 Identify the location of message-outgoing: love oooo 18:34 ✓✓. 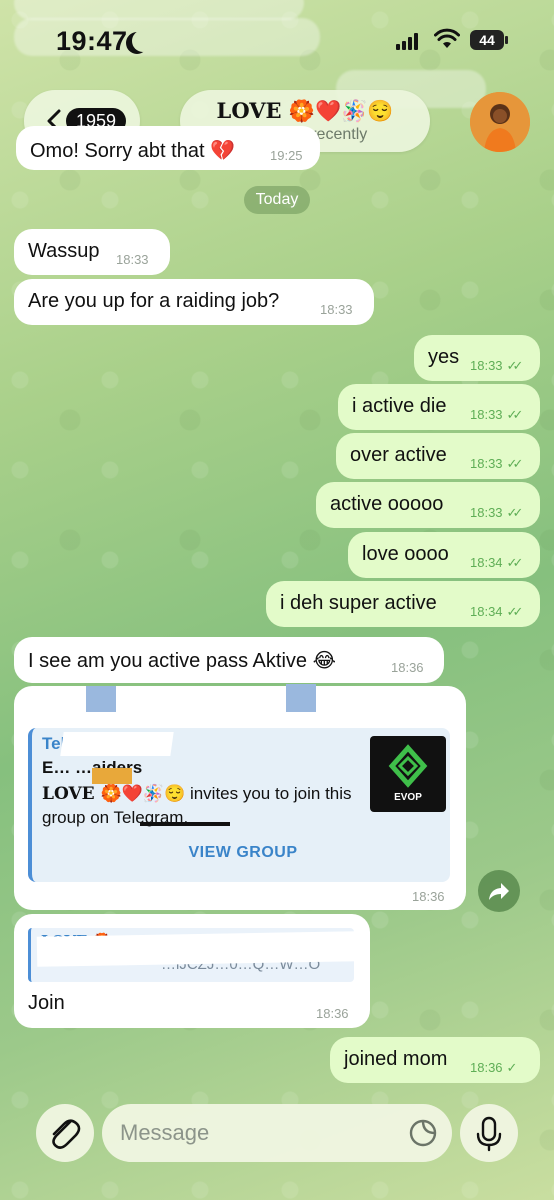
(444, 555).